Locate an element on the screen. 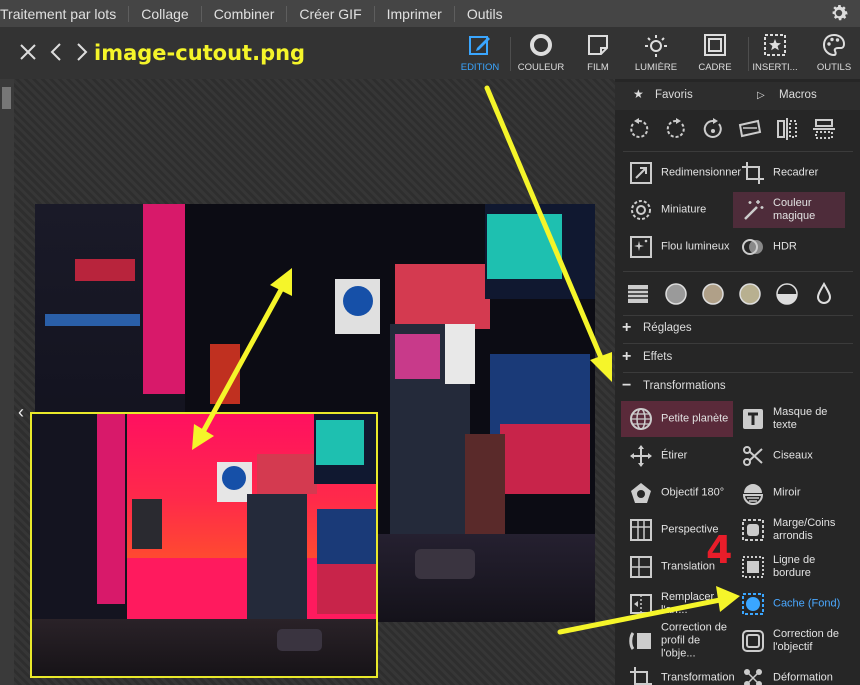 This screenshot has width=860, height=685. tool-outils: OUTILS is located at coordinates (832, 54).